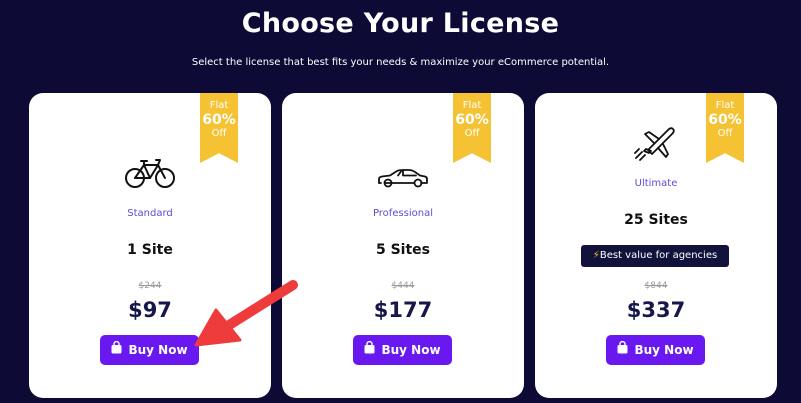  I want to click on lightning-icon: ⚡, so click(596, 255).